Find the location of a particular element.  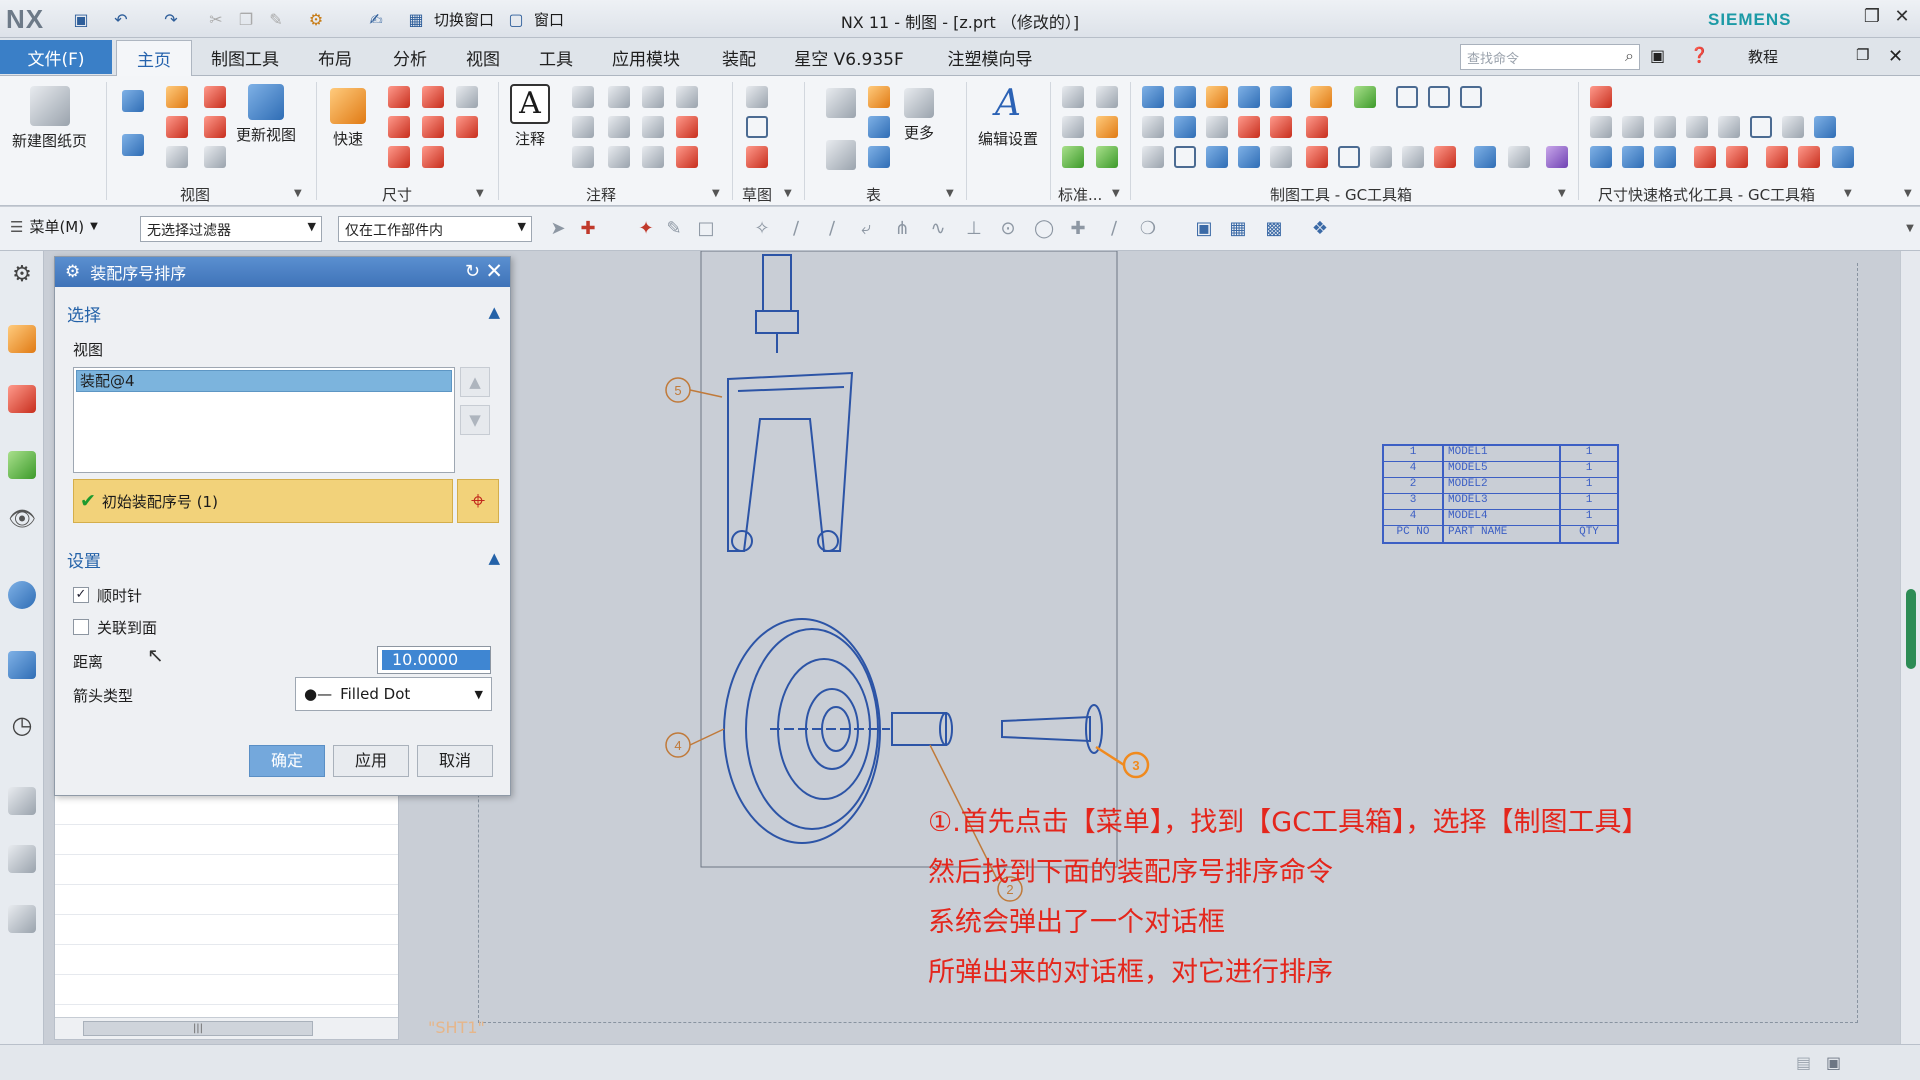

bend-table-icon is located at coordinates (879, 157).